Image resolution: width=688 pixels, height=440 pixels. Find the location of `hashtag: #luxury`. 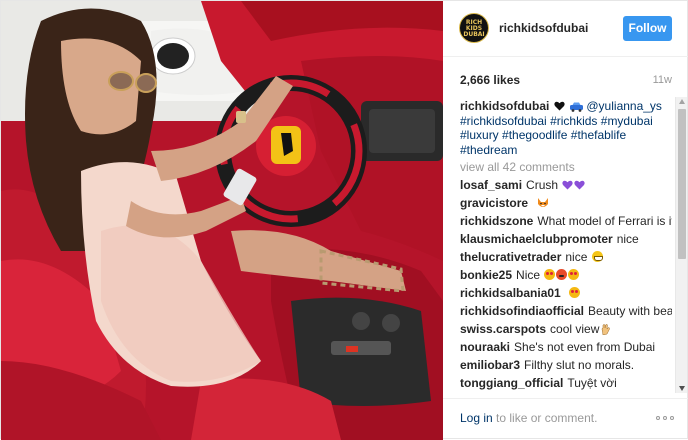

hashtag: #luxury is located at coordinates (479, 135).